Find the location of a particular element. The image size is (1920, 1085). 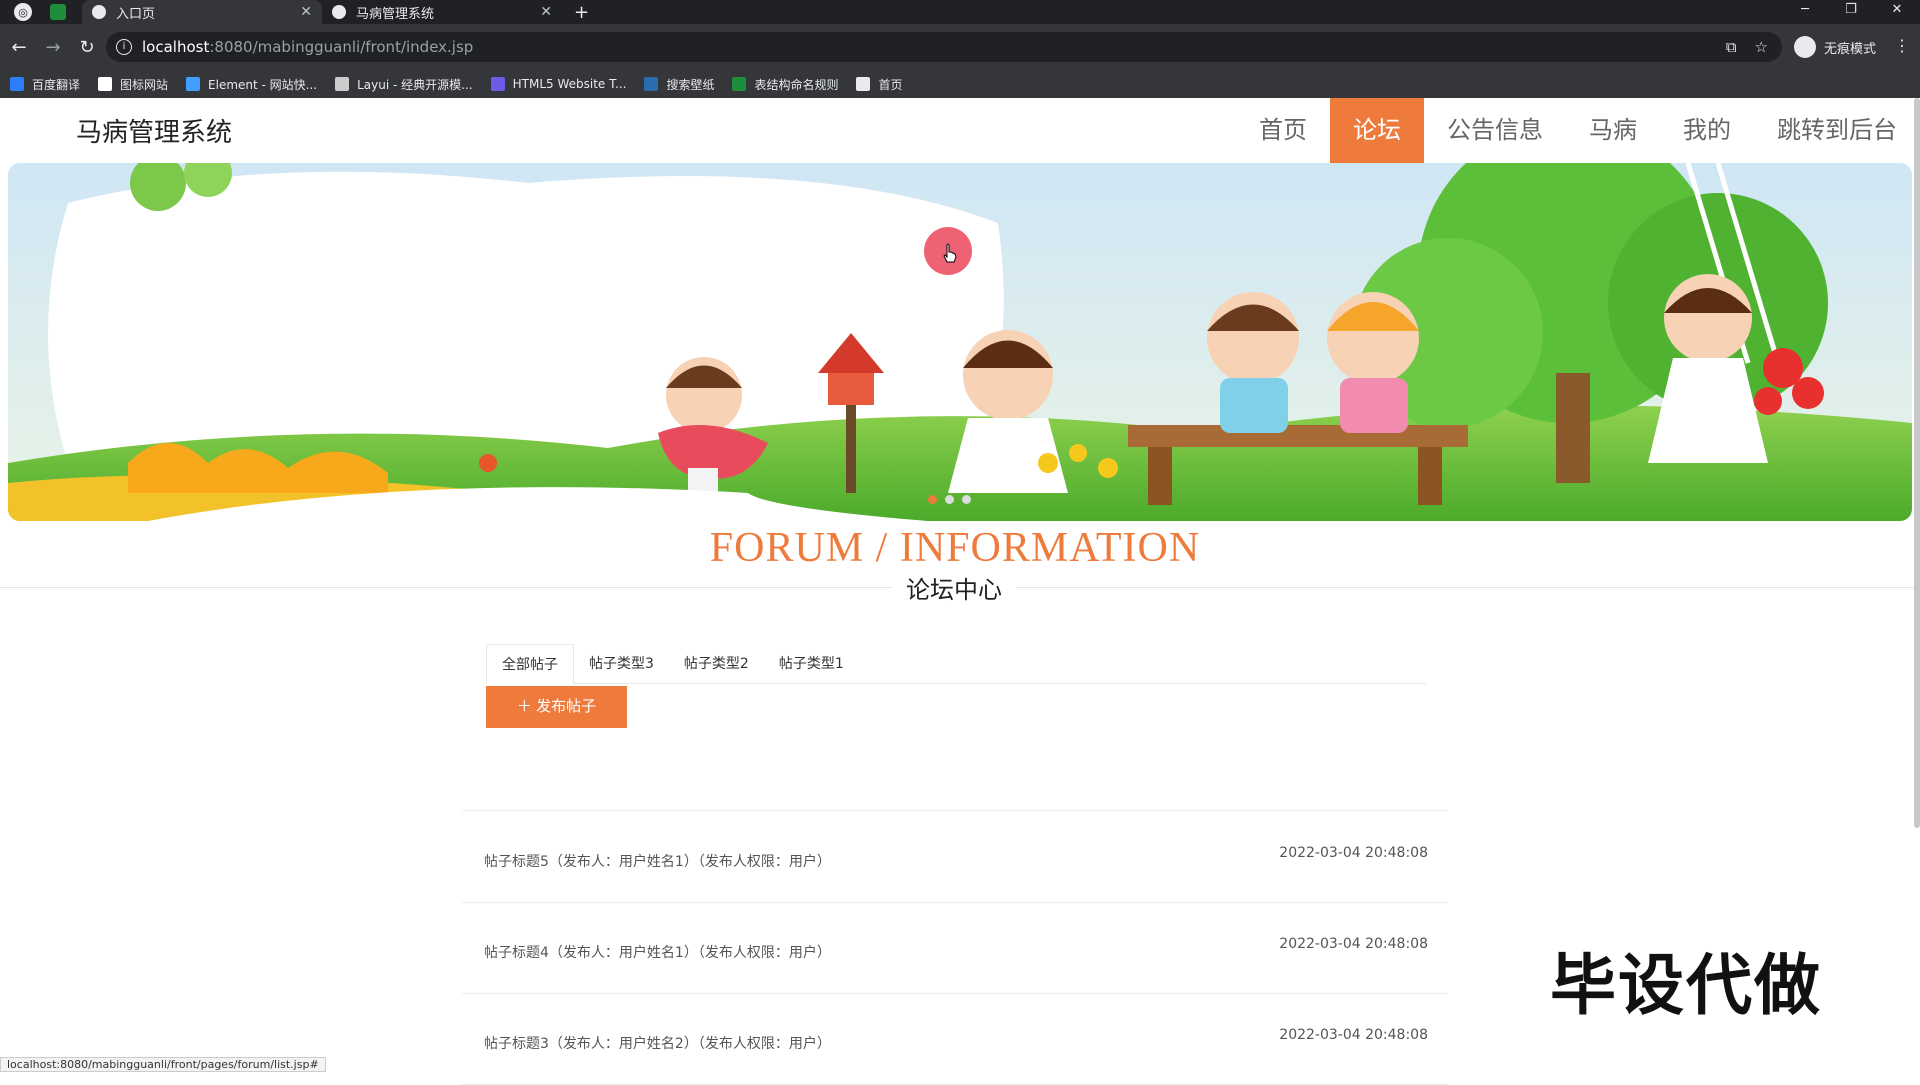

carousel-dots is located at coordinates (949, 499).